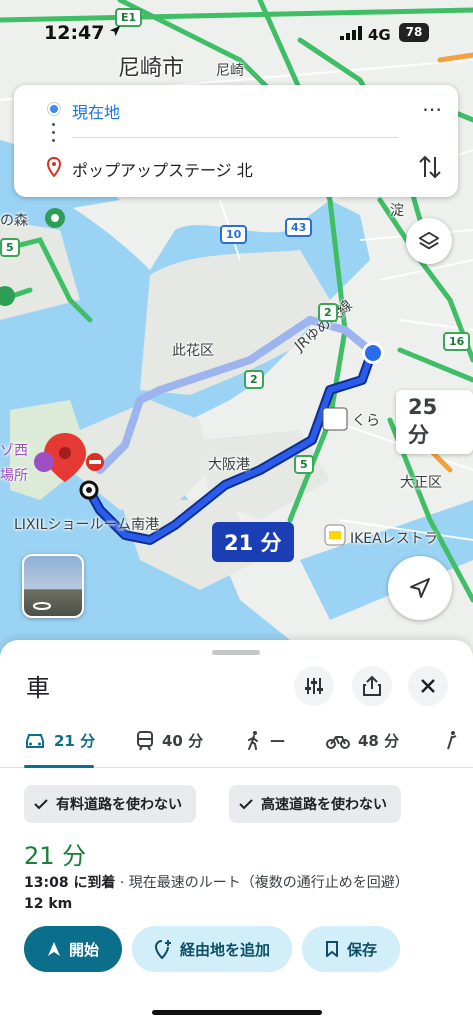 This screenshot has height=1024, width=473. Describe the element at coordinates (236, 141) in the screenshot. I see `directions-card: 現在地 ポップアップステージ 北 ⋯` at that location.